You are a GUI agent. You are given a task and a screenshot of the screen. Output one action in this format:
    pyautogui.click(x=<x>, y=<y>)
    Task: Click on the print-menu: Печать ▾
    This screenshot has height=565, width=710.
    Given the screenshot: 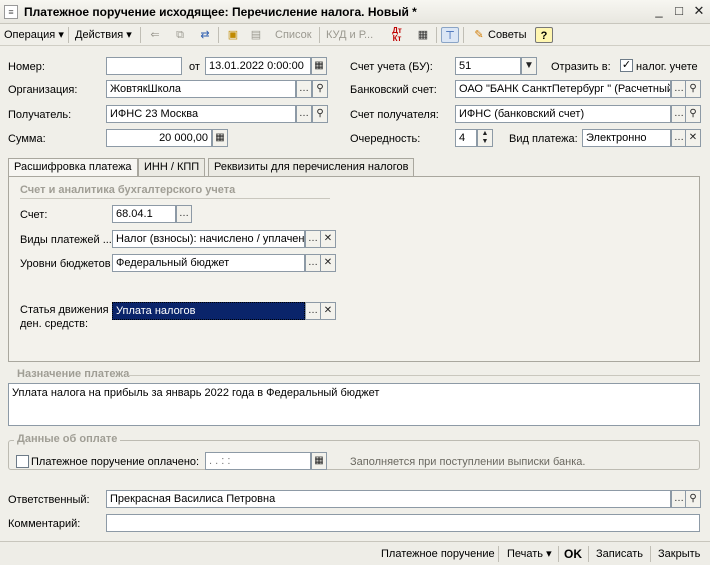 What is the action you would take?
    pyautogui.click(x=529, y=554)
    